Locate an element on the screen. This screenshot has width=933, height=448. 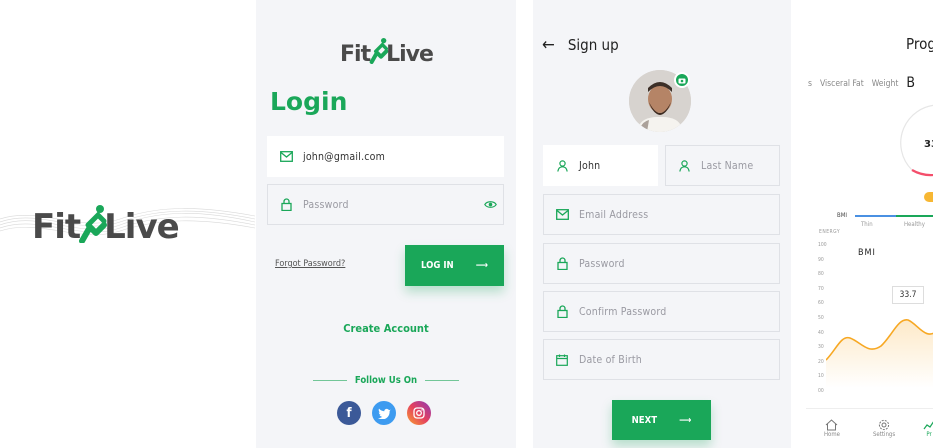
scale-label: BMI is located at coordinates (842, 215).